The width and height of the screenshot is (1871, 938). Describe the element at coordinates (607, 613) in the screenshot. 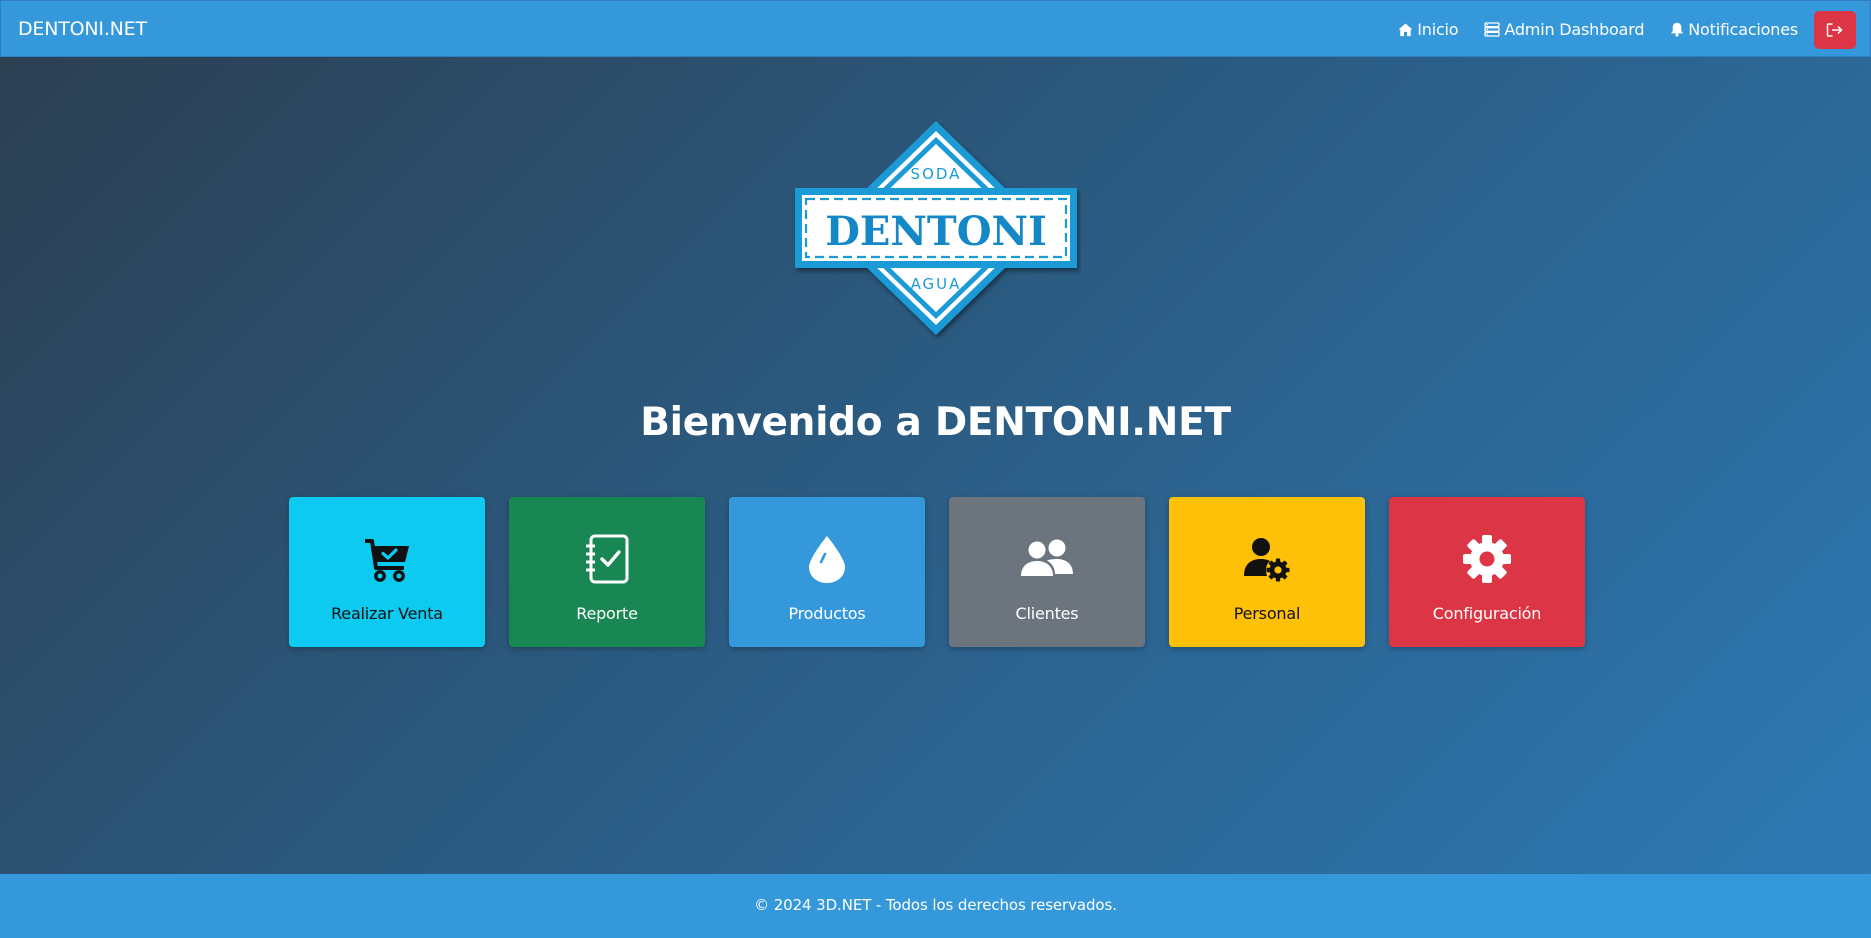

I see `tile-label: Reporte` at that location.